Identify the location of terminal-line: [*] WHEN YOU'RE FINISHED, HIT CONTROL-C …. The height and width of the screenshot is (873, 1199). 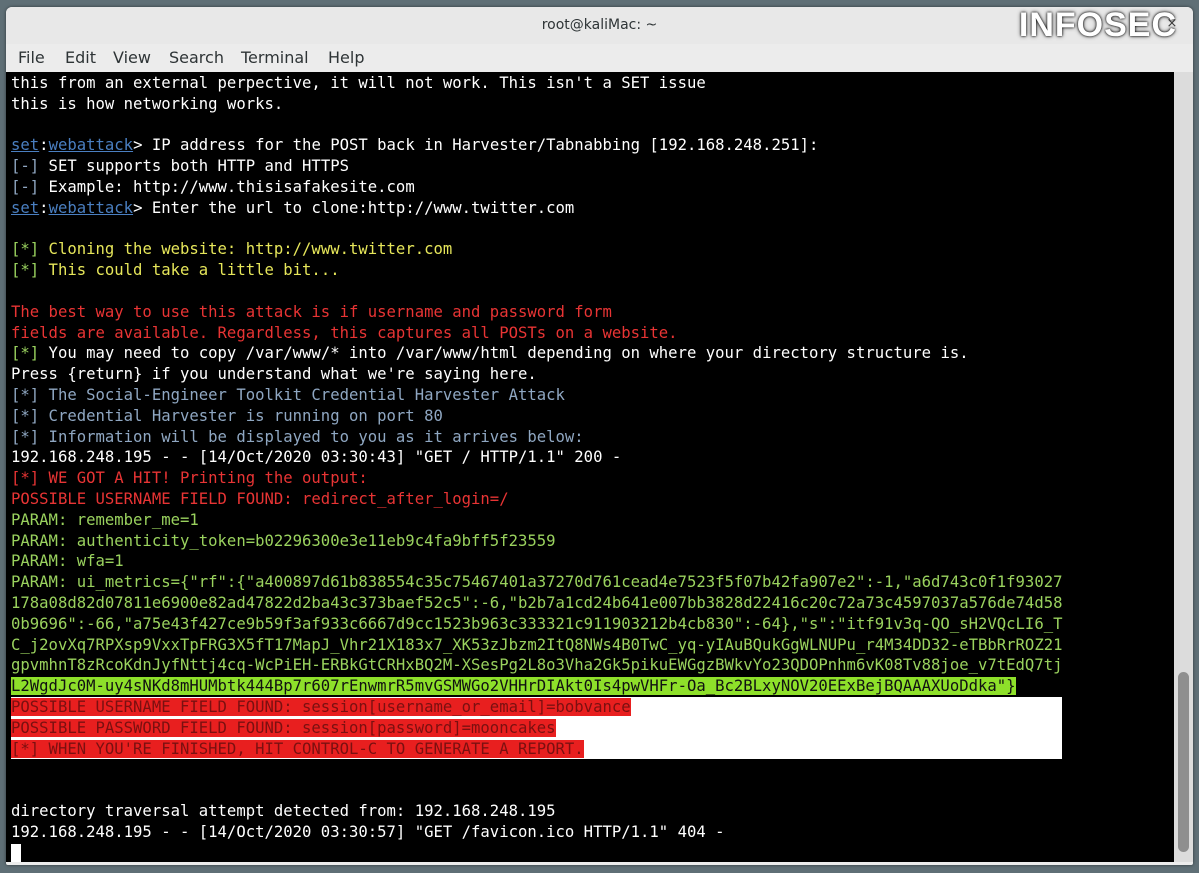
(537, 749).